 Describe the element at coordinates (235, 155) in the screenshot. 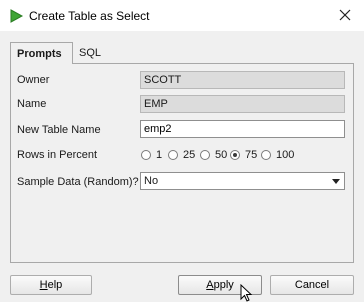

I see `radio-selected-icon` at that location.